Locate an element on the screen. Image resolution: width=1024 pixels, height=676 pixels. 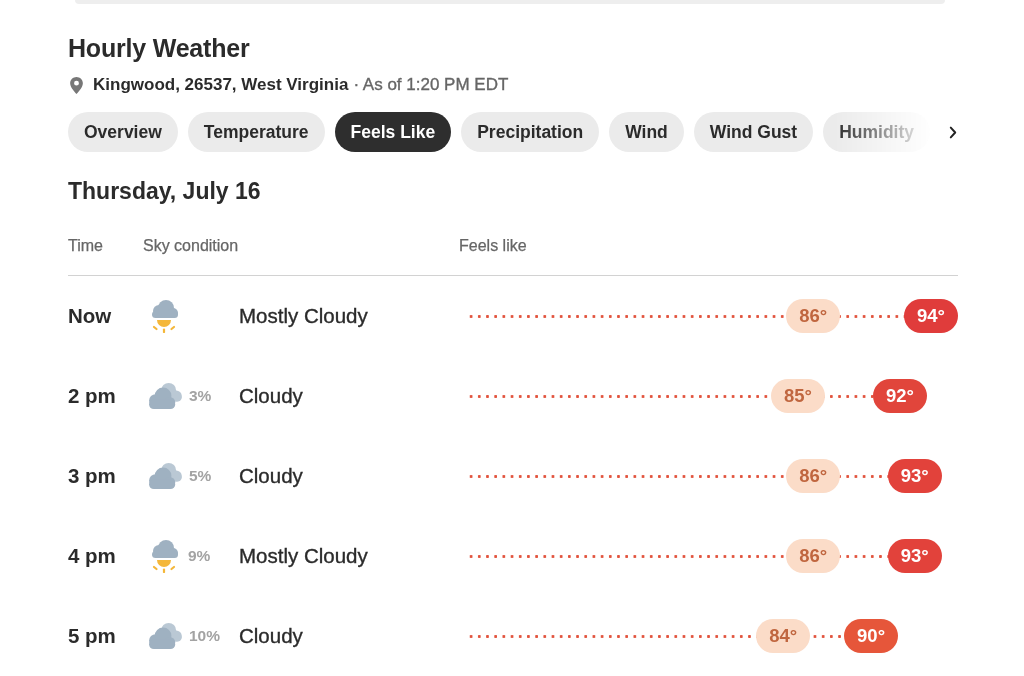
next-button is located at coordinates (953, 132).